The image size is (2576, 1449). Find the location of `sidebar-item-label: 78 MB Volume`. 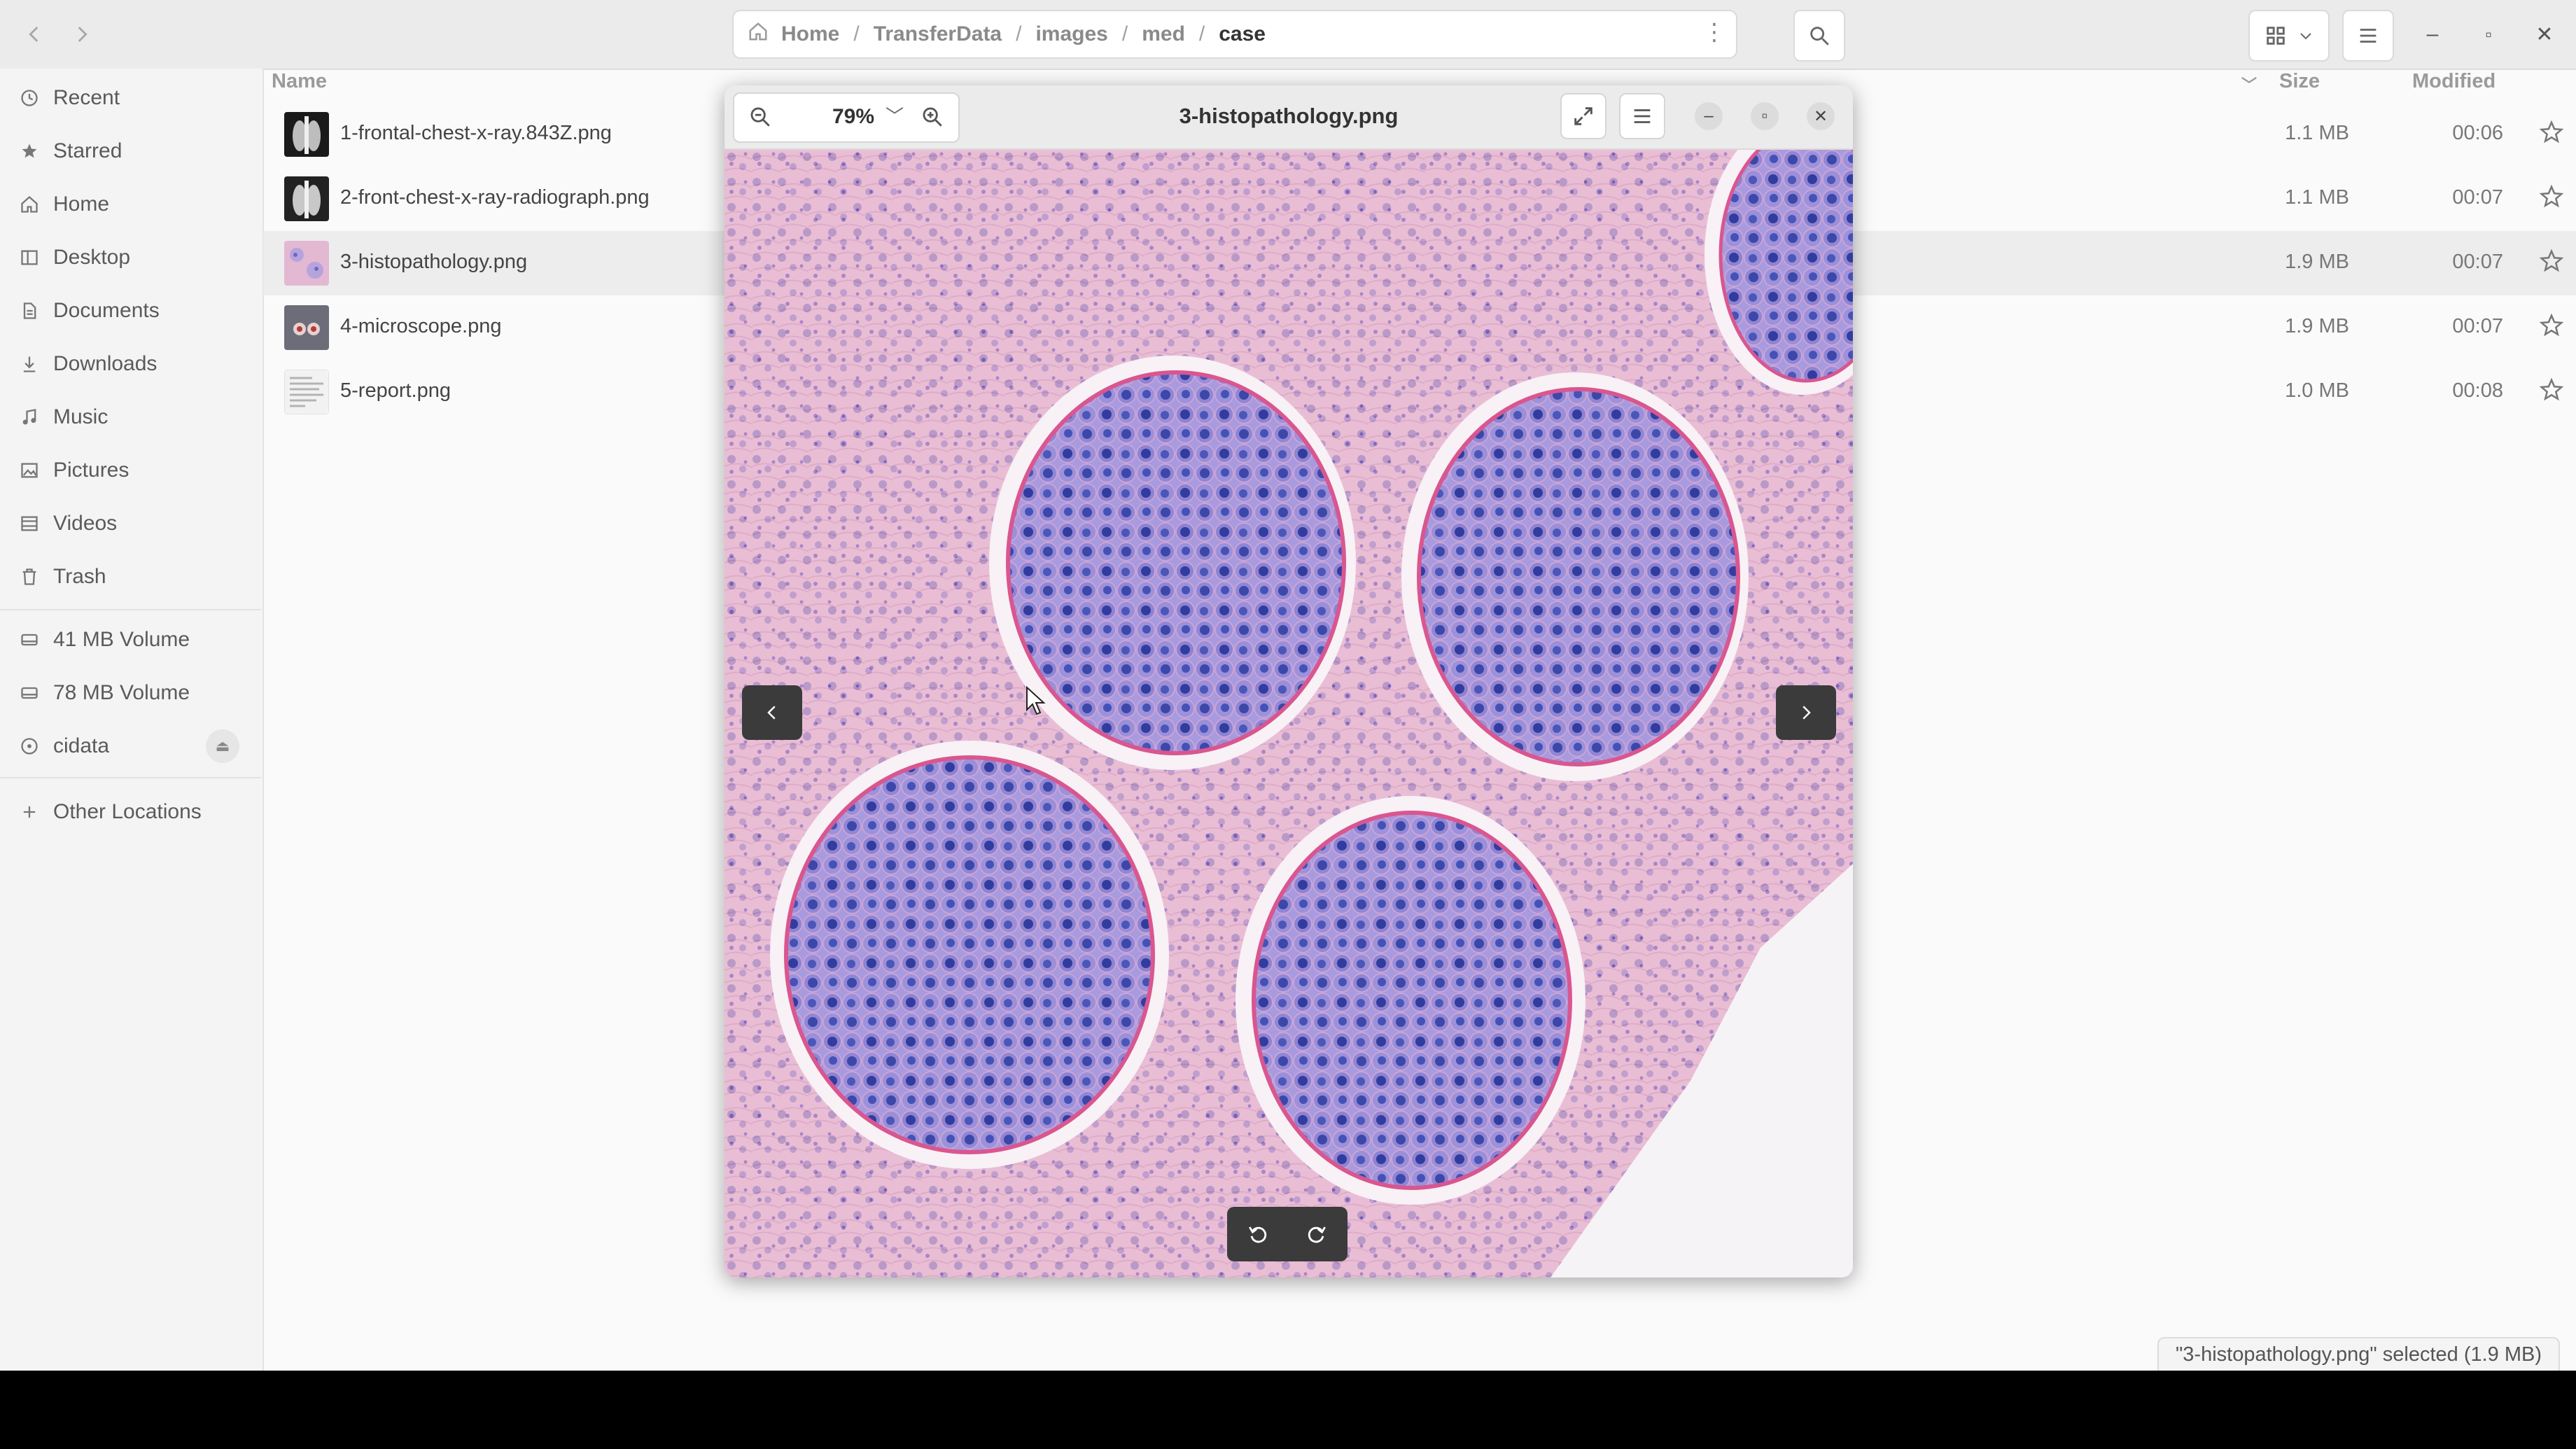

sidebar-item-label: 78 MB Volume is located at coordinates (121, 692).